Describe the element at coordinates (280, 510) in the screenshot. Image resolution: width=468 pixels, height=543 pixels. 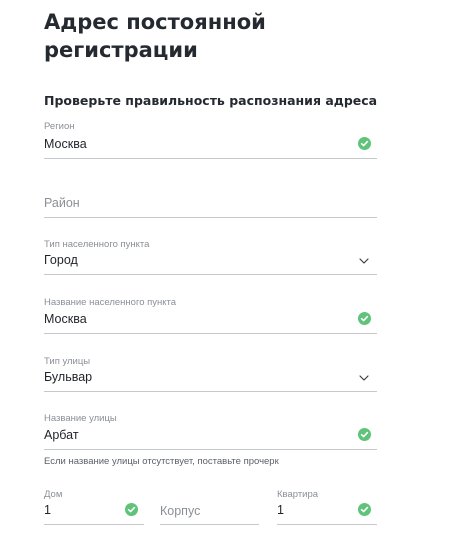
I see `apartment-value: 1` at that location.